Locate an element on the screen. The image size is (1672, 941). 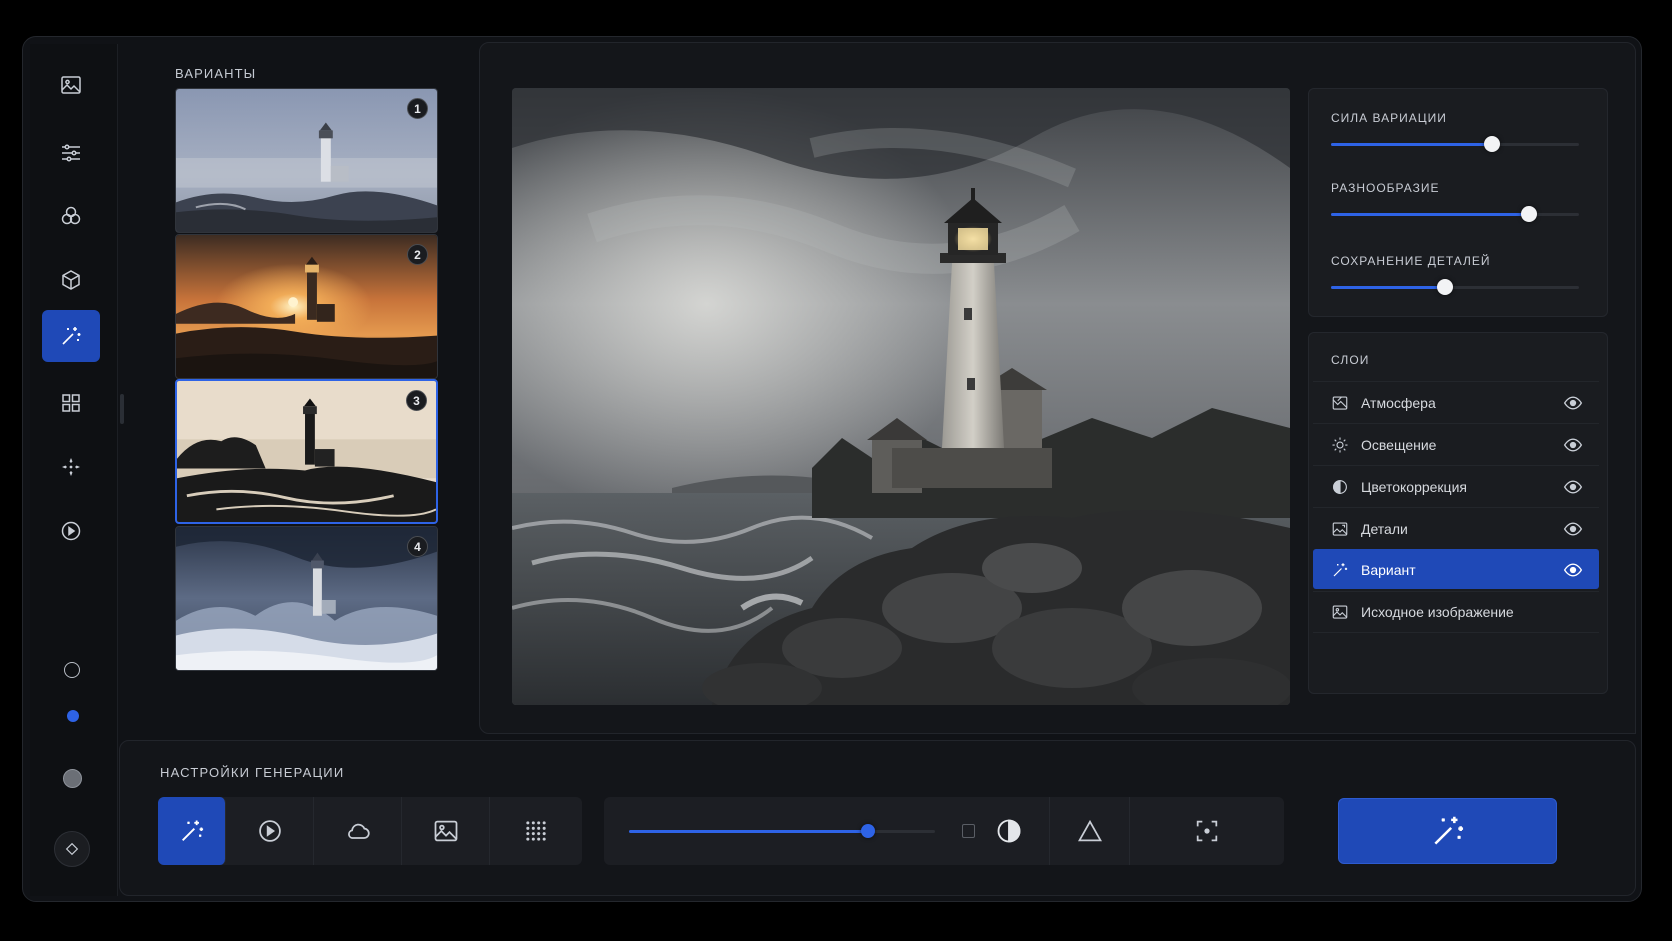
generate-button is located at coordinates (1447, 831).